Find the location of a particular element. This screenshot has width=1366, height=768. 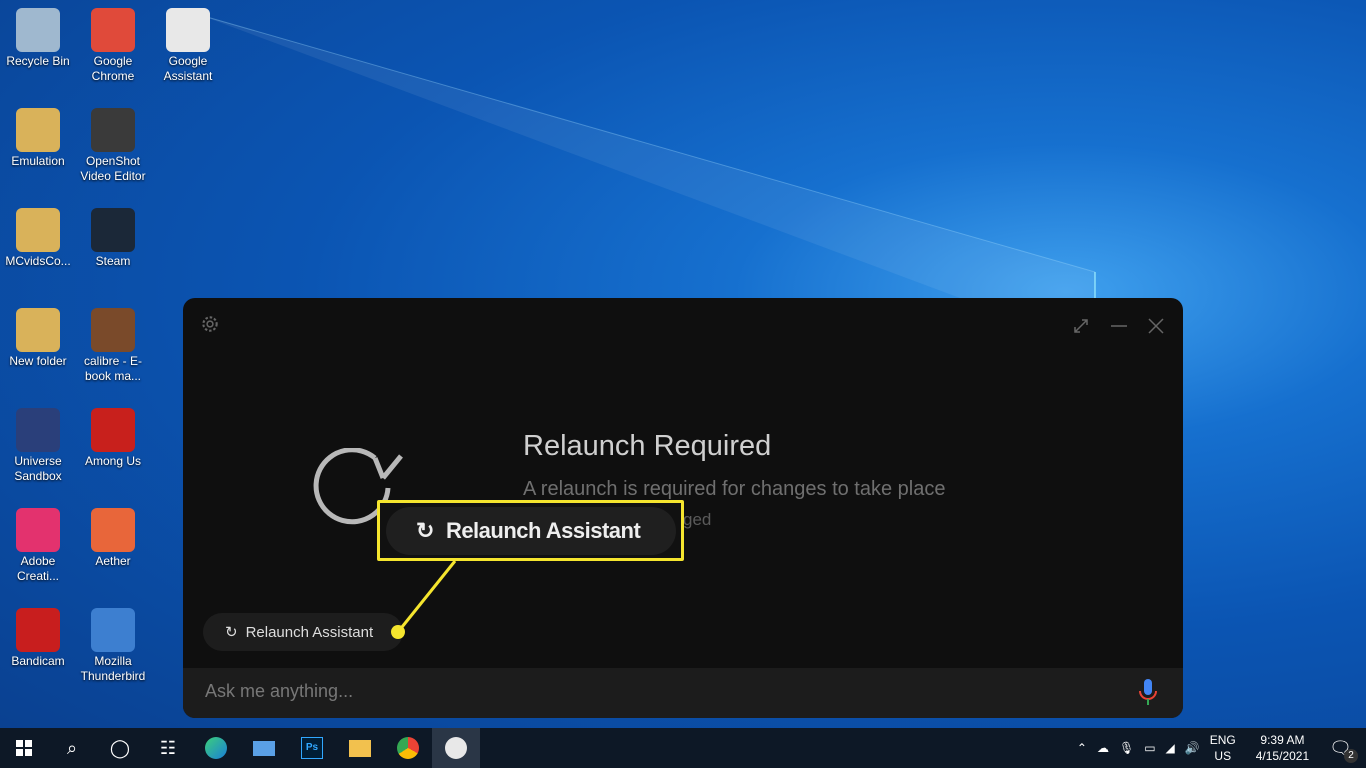

edge-icon is located at coordinates (216, 748).